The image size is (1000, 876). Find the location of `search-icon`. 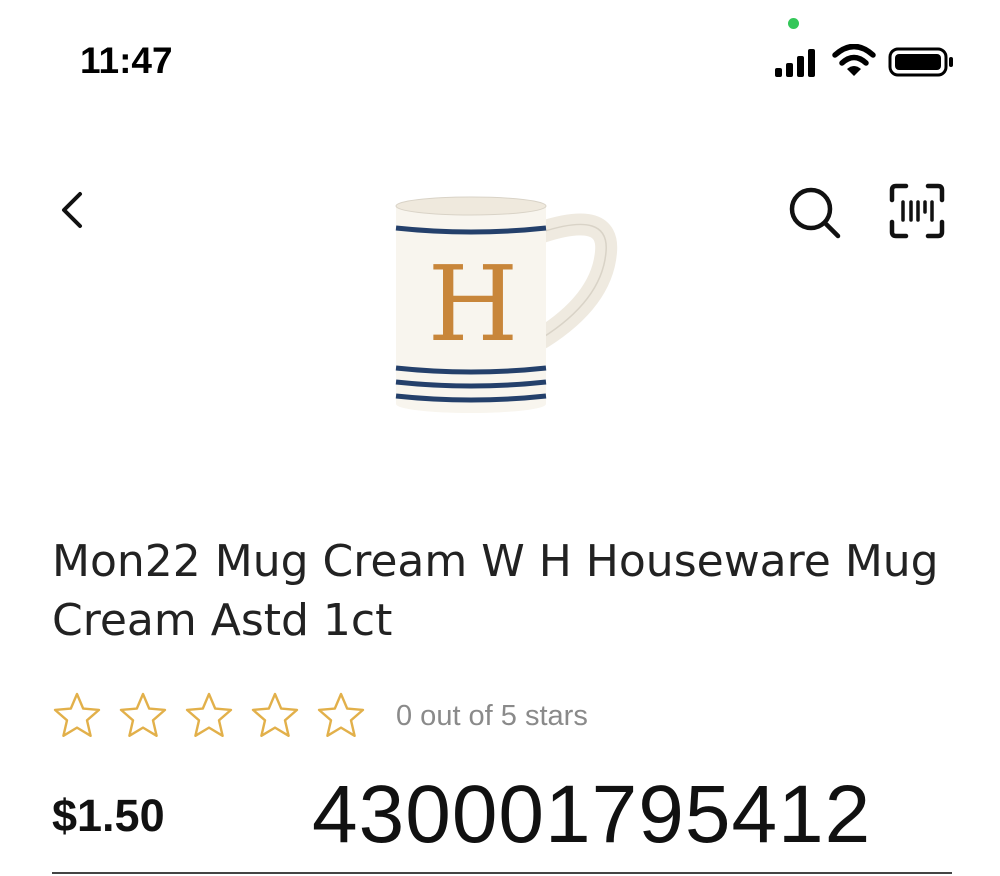

search-icon is located at coordinates (815, 213).